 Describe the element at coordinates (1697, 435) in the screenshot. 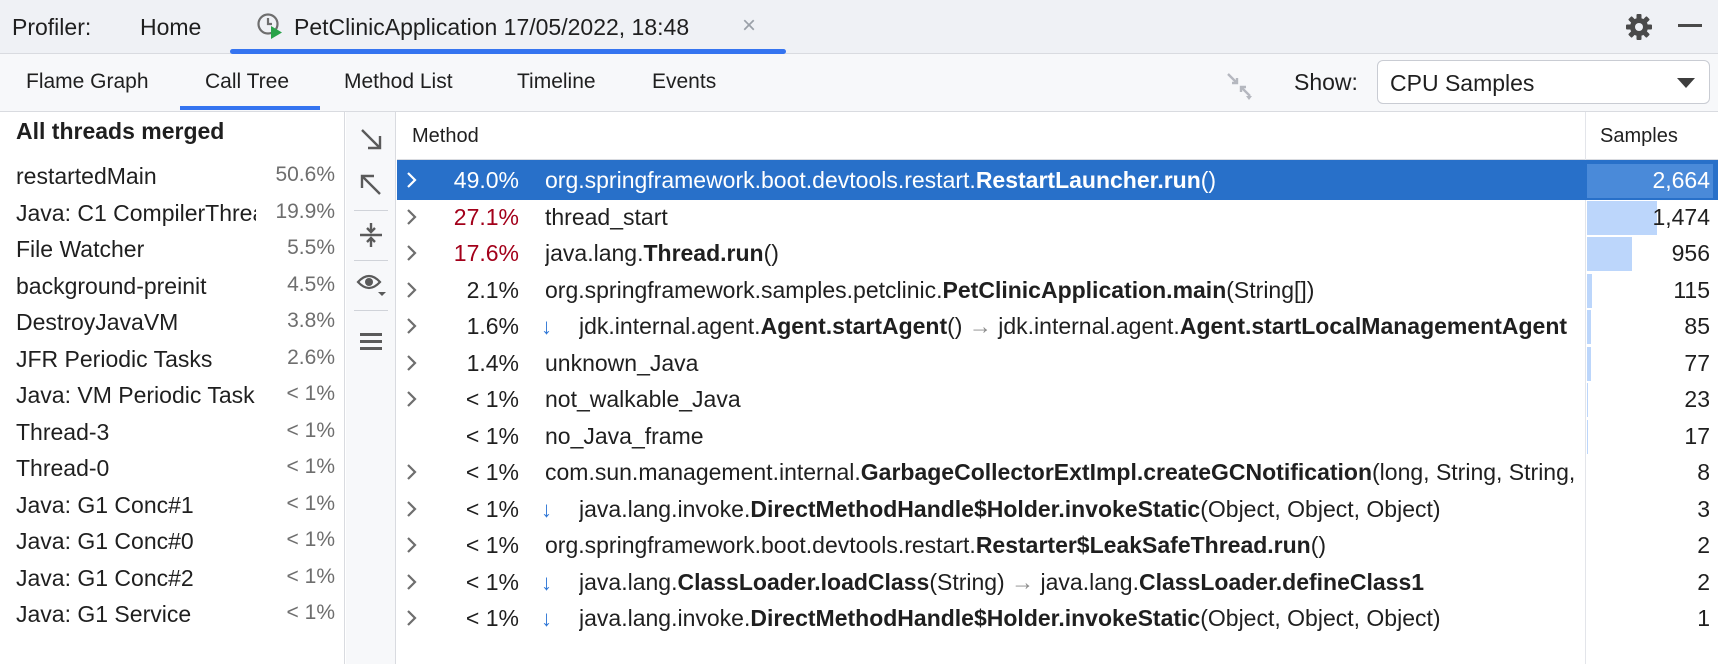

I see `row-samples: 17` at that location.